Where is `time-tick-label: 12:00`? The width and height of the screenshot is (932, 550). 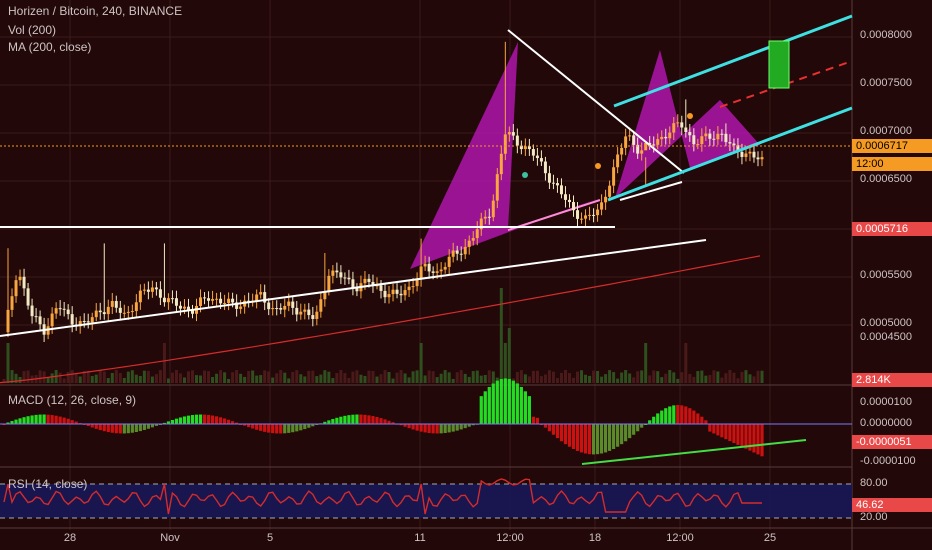 time-tick-label: 12:00 is located at coordinates (680, 538).